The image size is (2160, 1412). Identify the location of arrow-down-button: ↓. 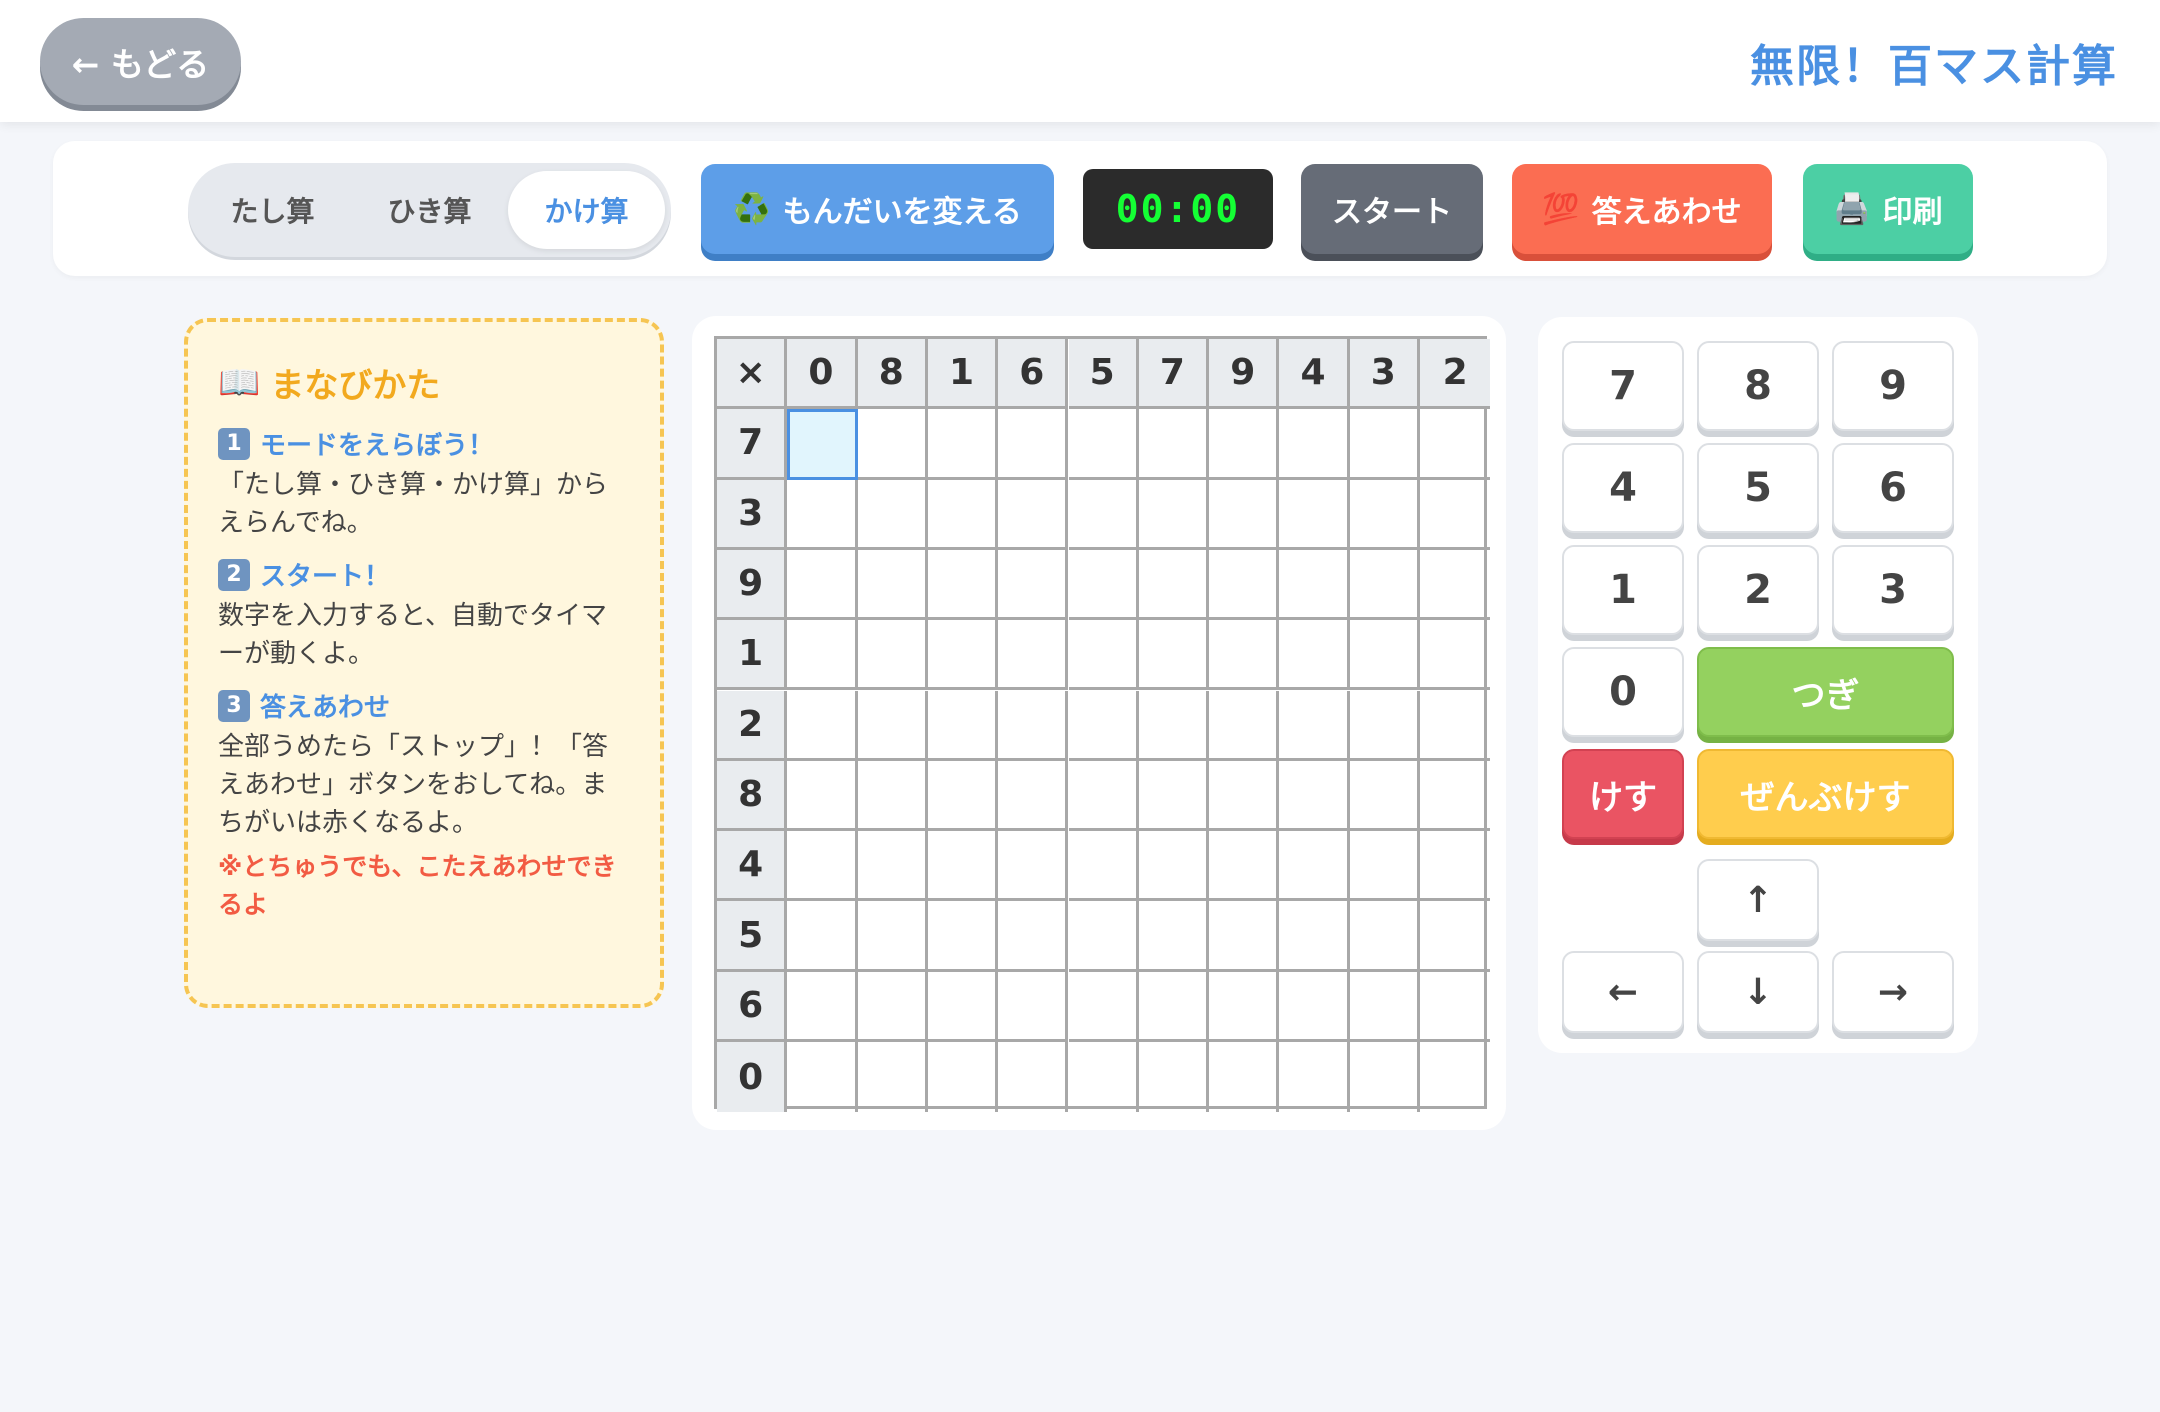
(1758, 992).